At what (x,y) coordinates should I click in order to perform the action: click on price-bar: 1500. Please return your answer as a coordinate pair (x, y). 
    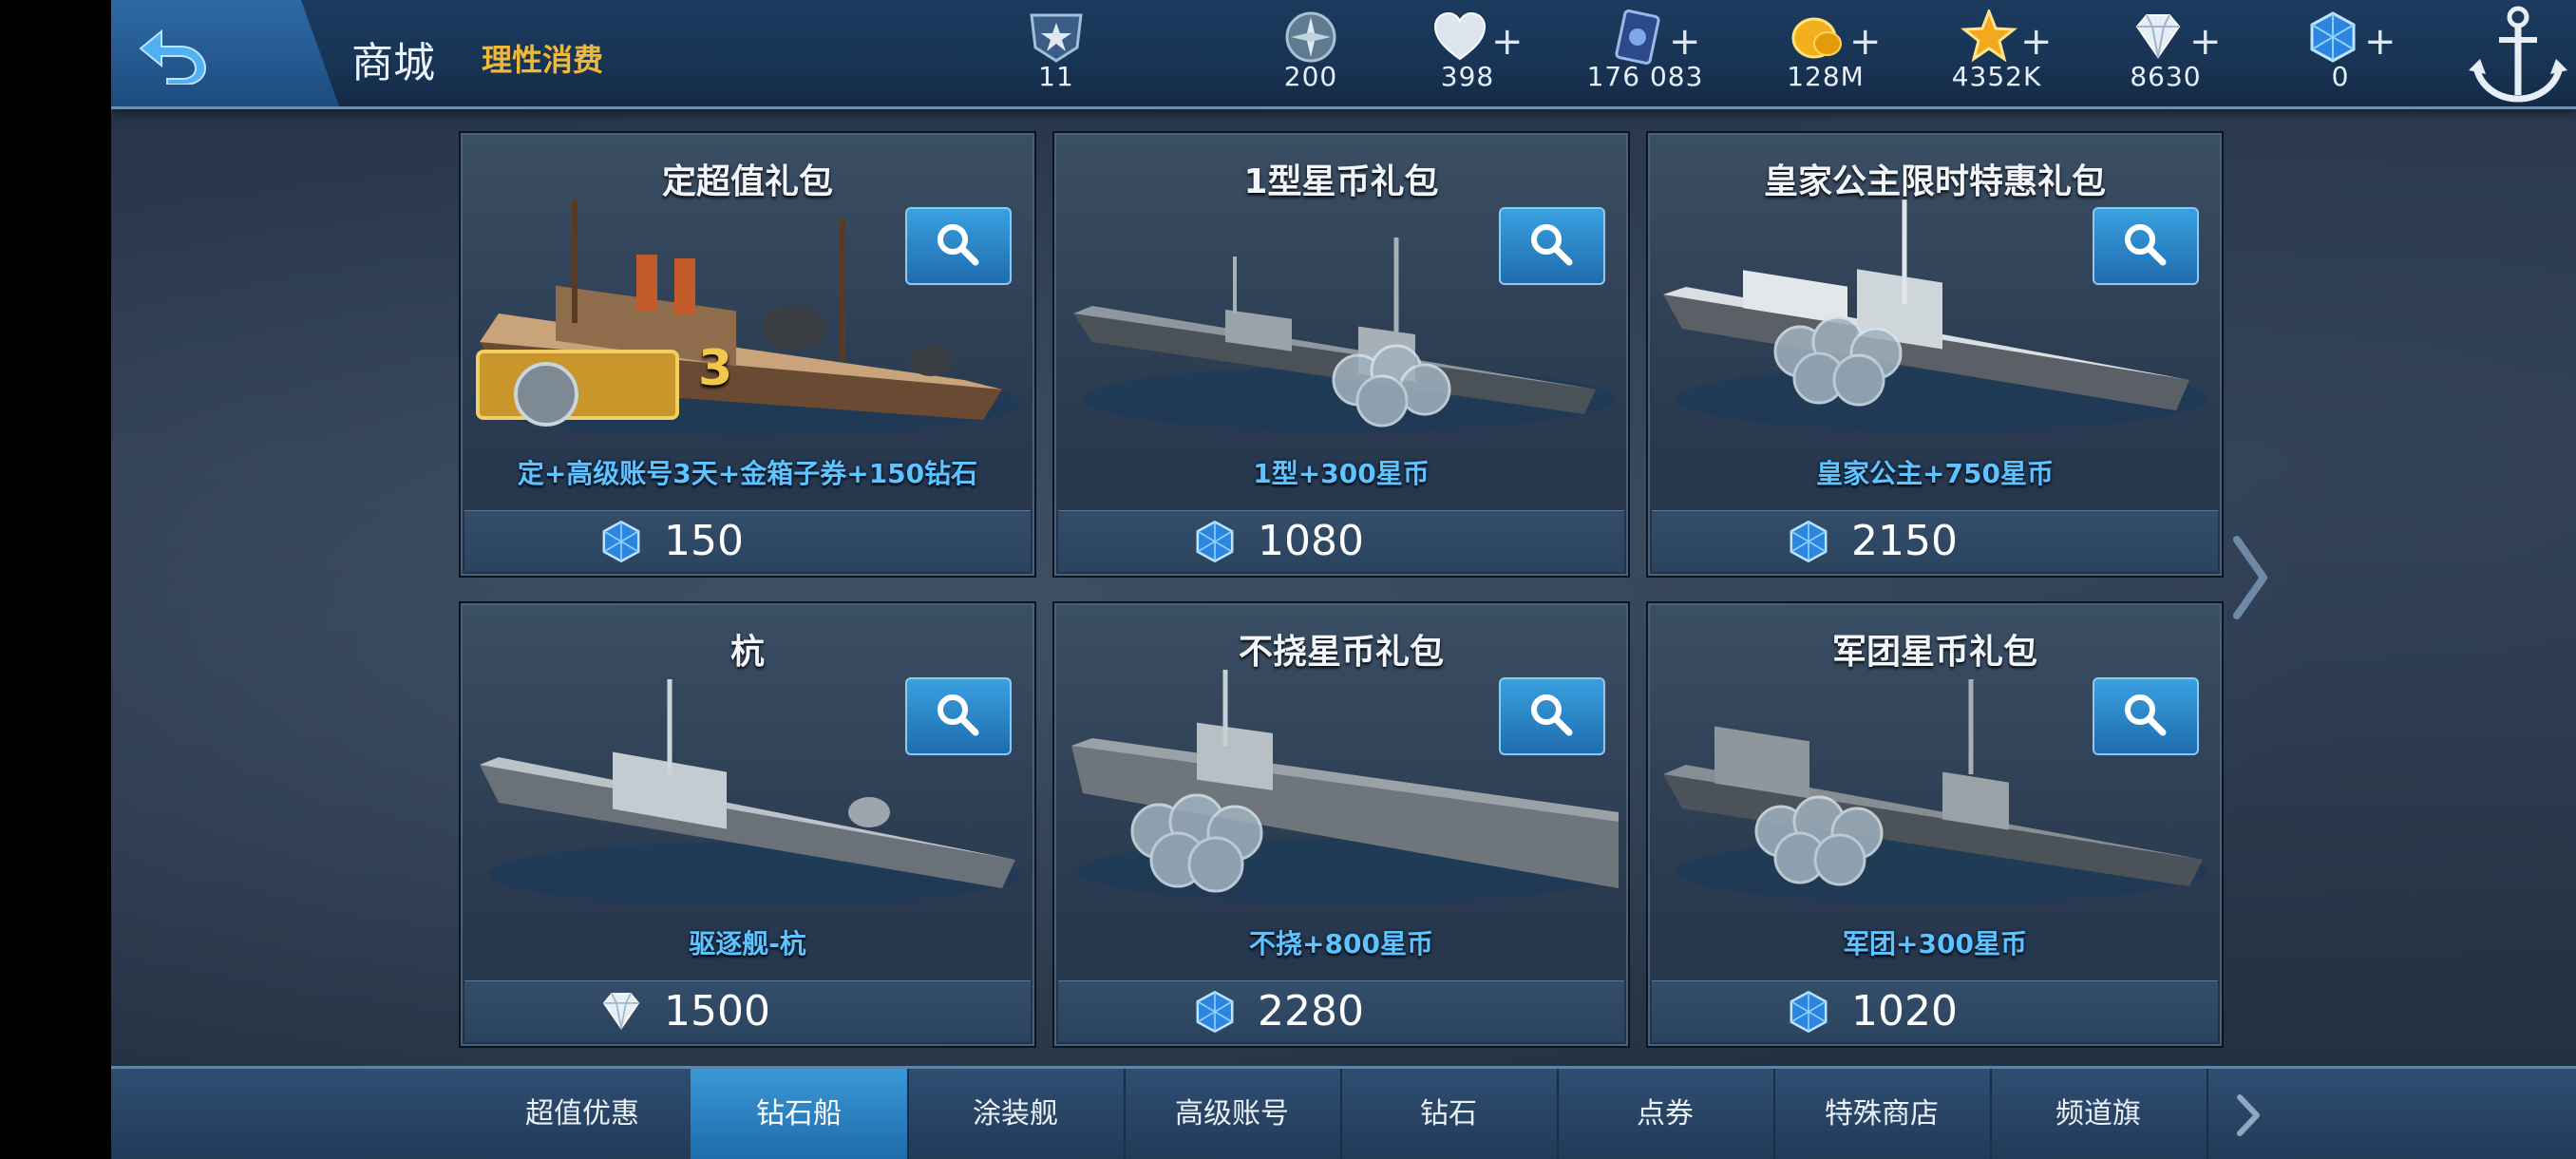
    Looking at the image, I should click on (747, 1011).